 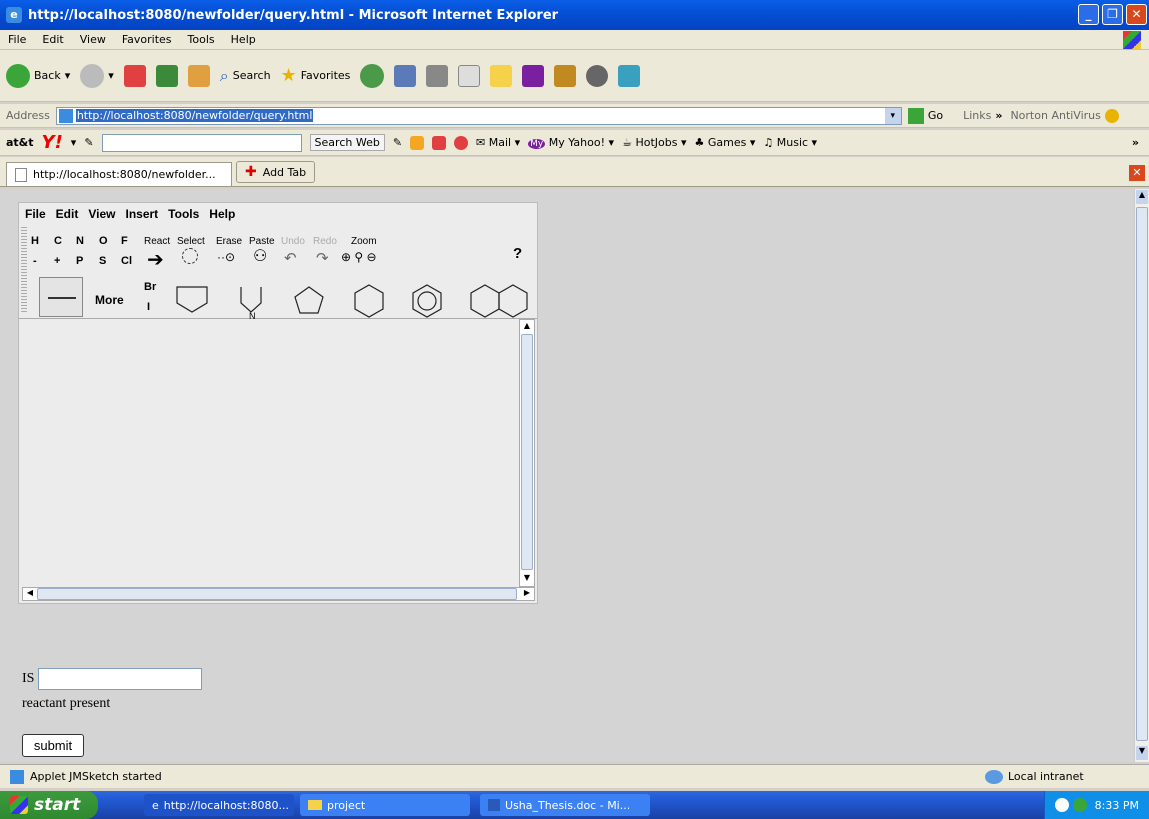 I want to click on menu-file: File, so click(x=17, y=39).